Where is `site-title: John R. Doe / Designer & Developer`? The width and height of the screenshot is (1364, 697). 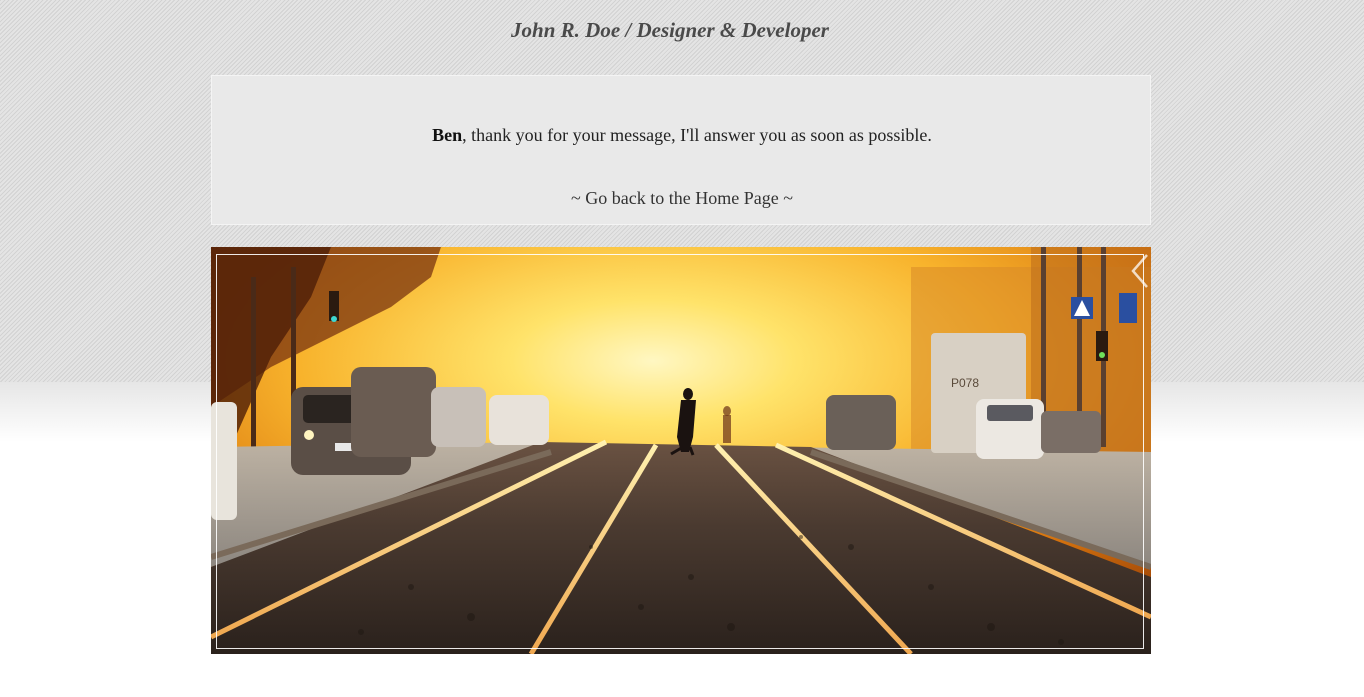
site-title: John R. Doe / Designer & Developer is located at coordinates (670, 30).